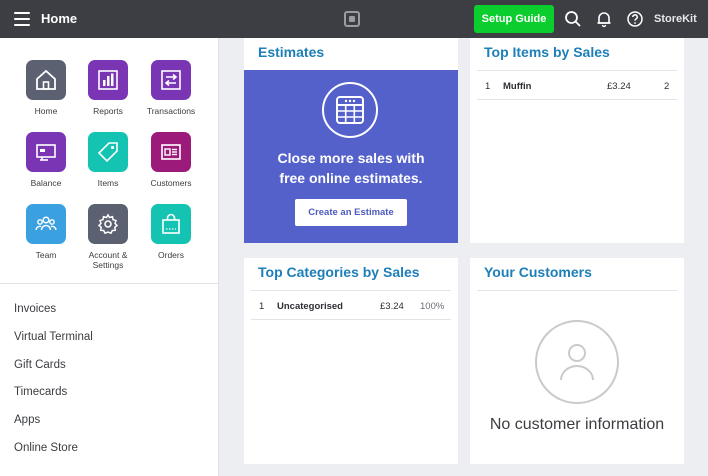  Describe the element at coordinates (53, 399) in the screenshot. I see `nav-item-timecards: Timecards` at that location.